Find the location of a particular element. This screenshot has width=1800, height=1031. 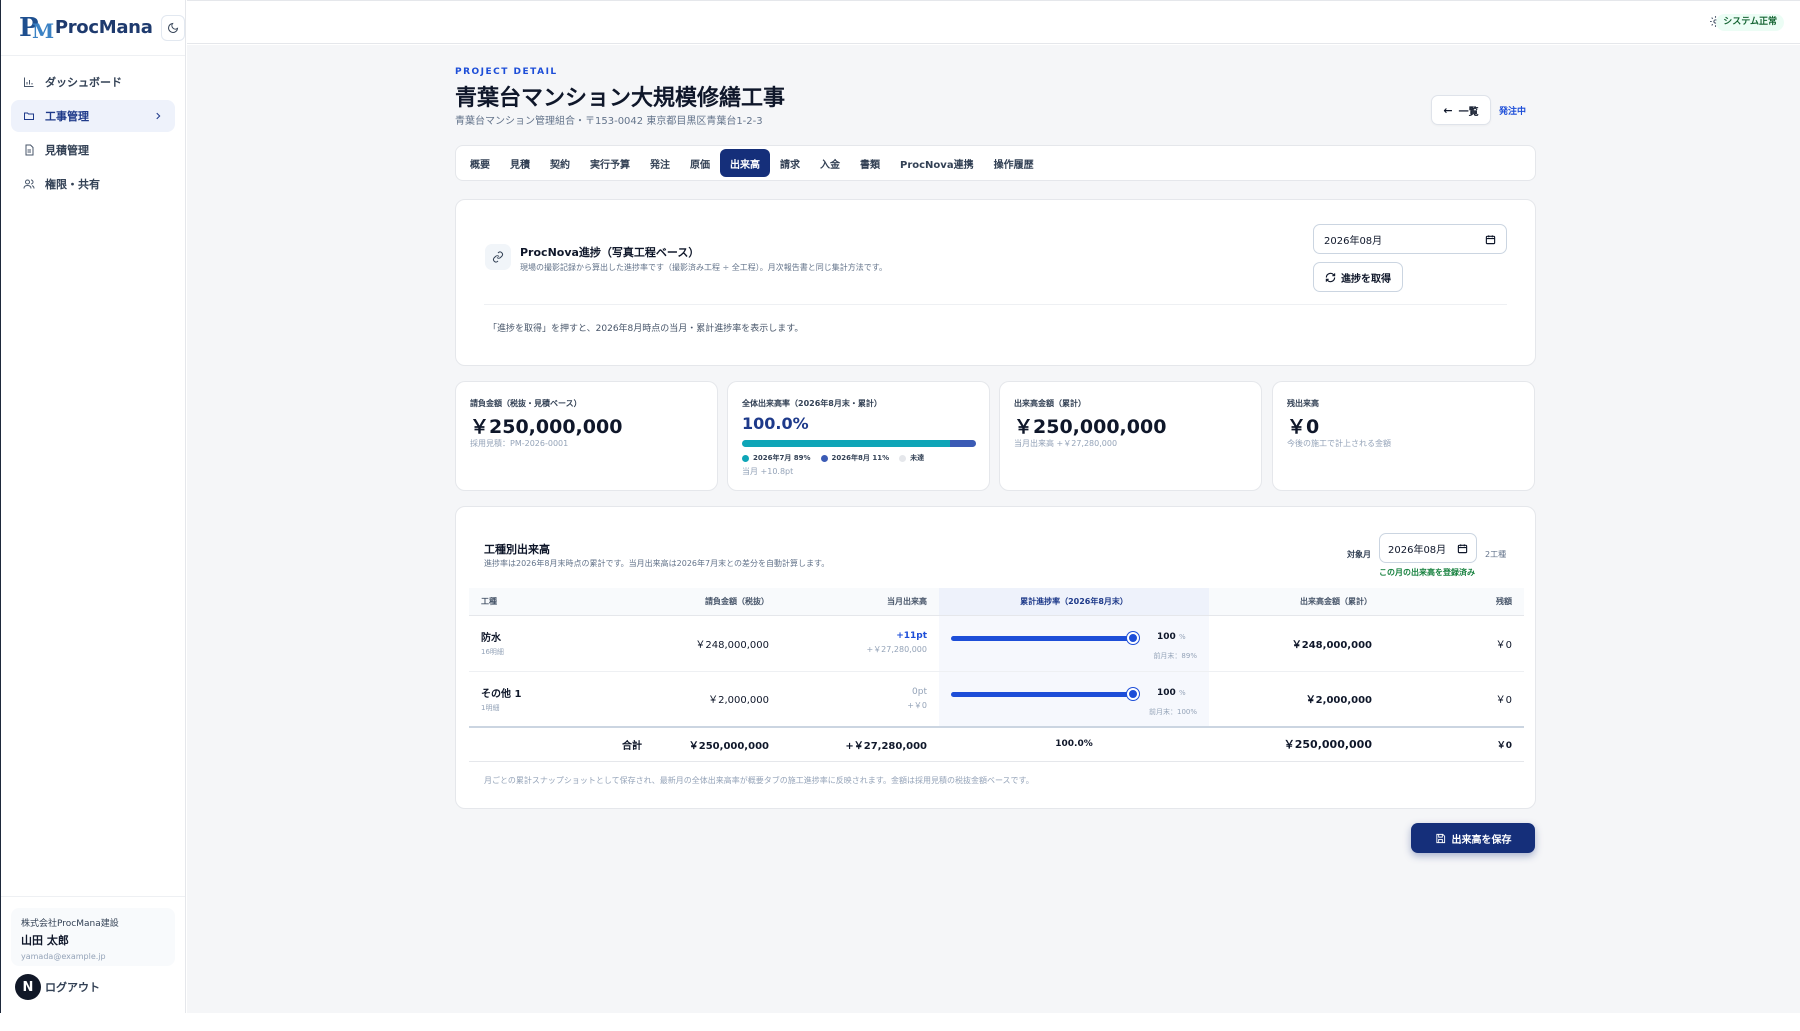

sidebar-item-dashboard: ダッシュボード is located at coordinates (93, 82).